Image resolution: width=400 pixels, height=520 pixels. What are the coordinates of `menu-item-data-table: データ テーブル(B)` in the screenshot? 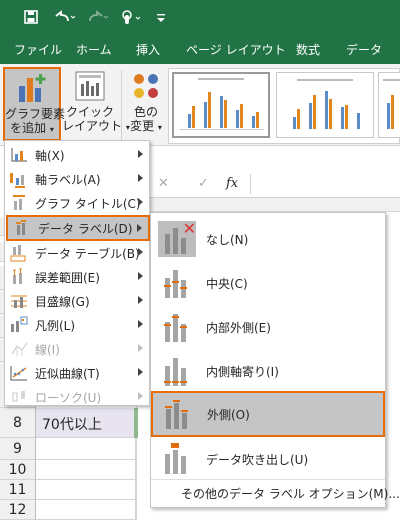 It's located at (77, 253).